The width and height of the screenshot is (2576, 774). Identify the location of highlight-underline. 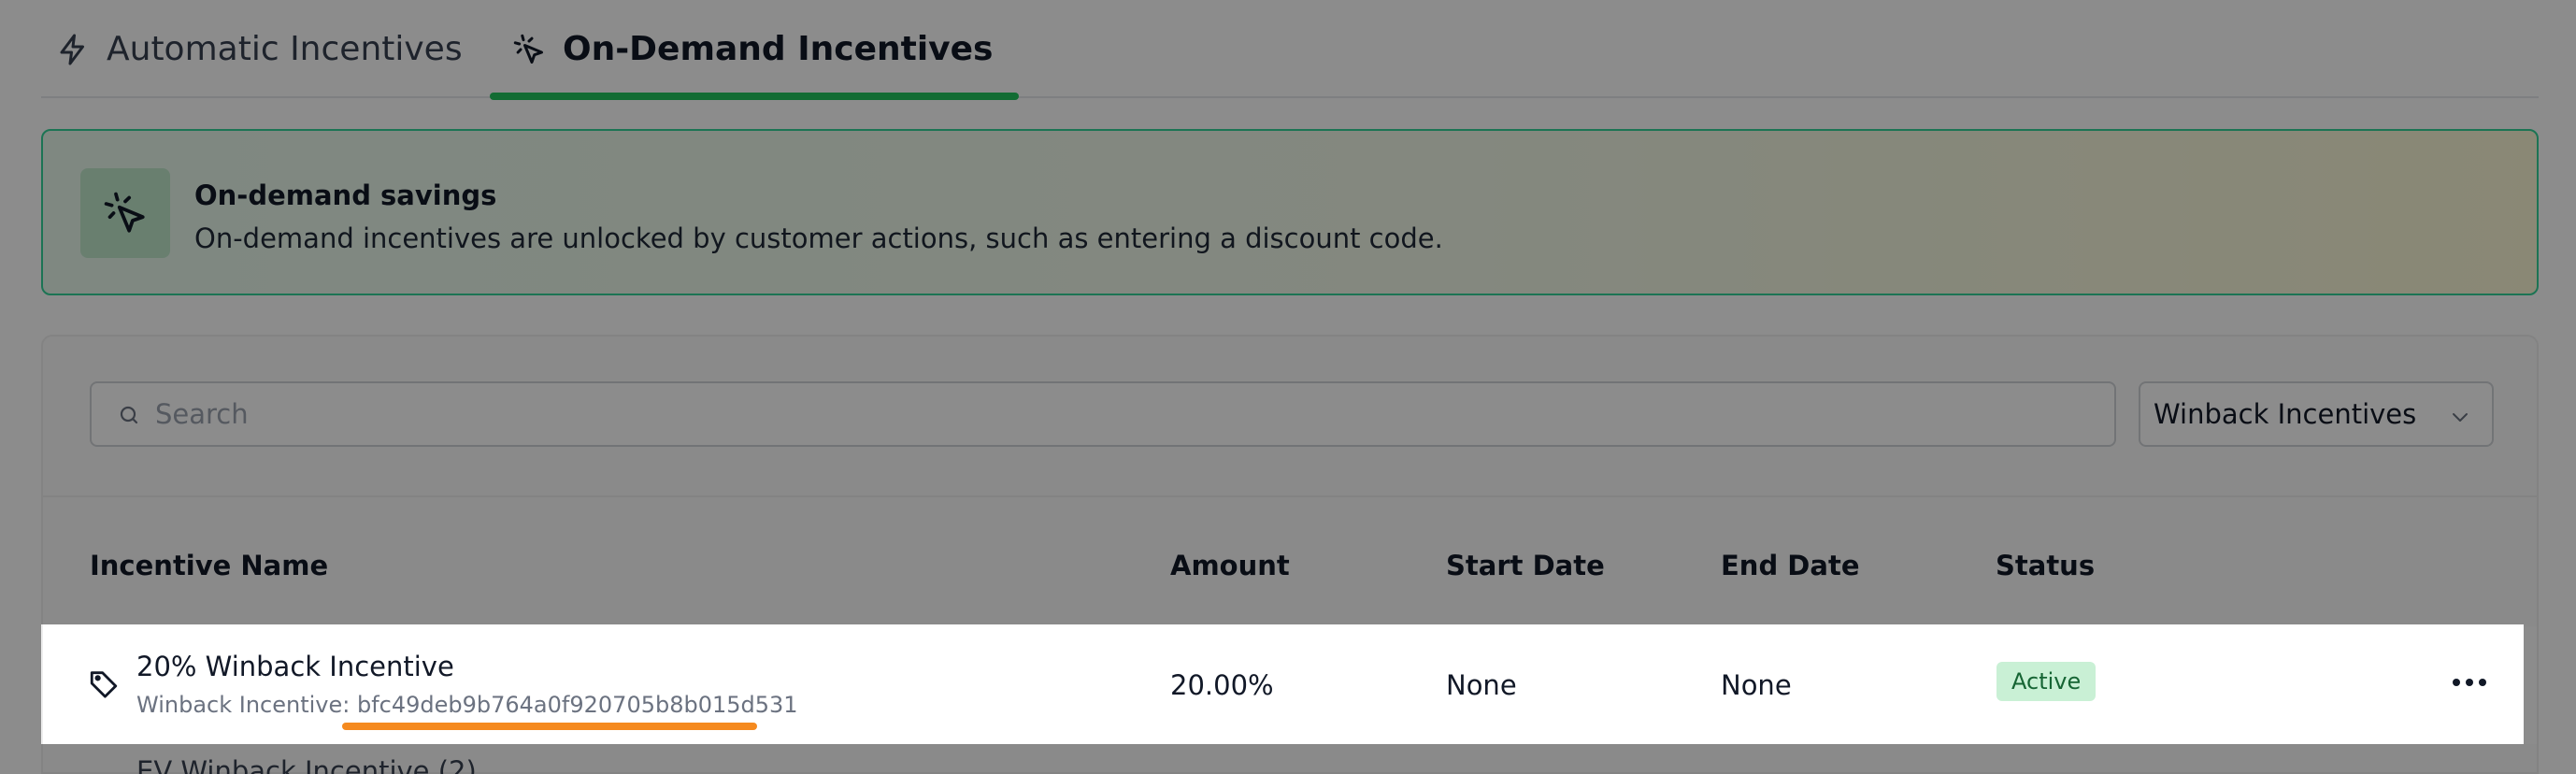
(549, 726).